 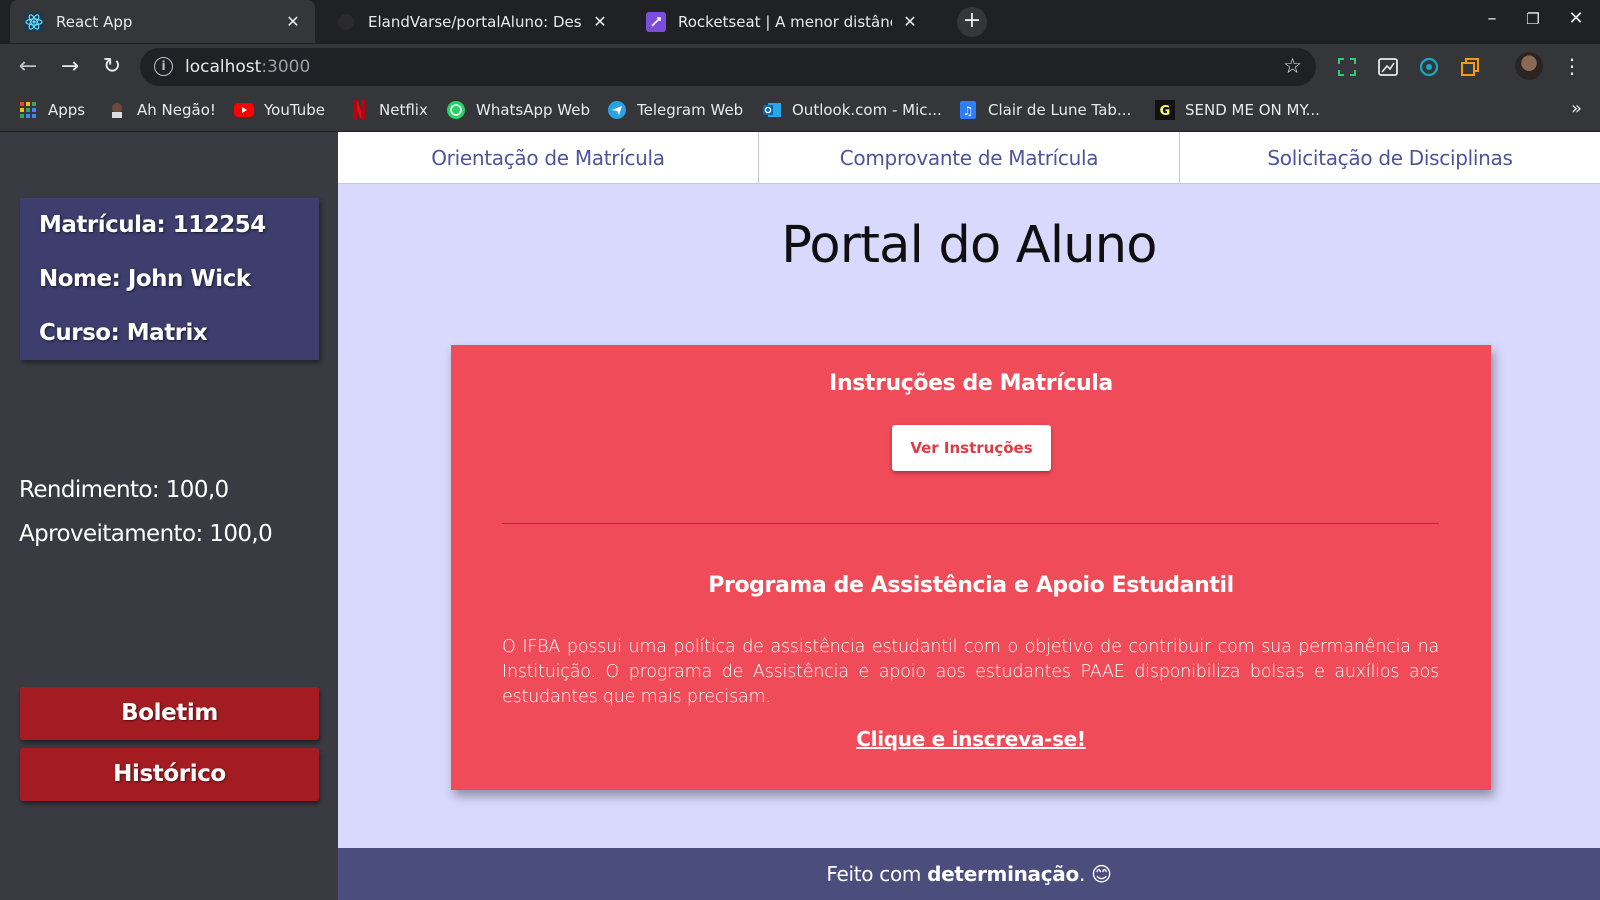 I want to click on github-icon, so click(x=346, y=22).